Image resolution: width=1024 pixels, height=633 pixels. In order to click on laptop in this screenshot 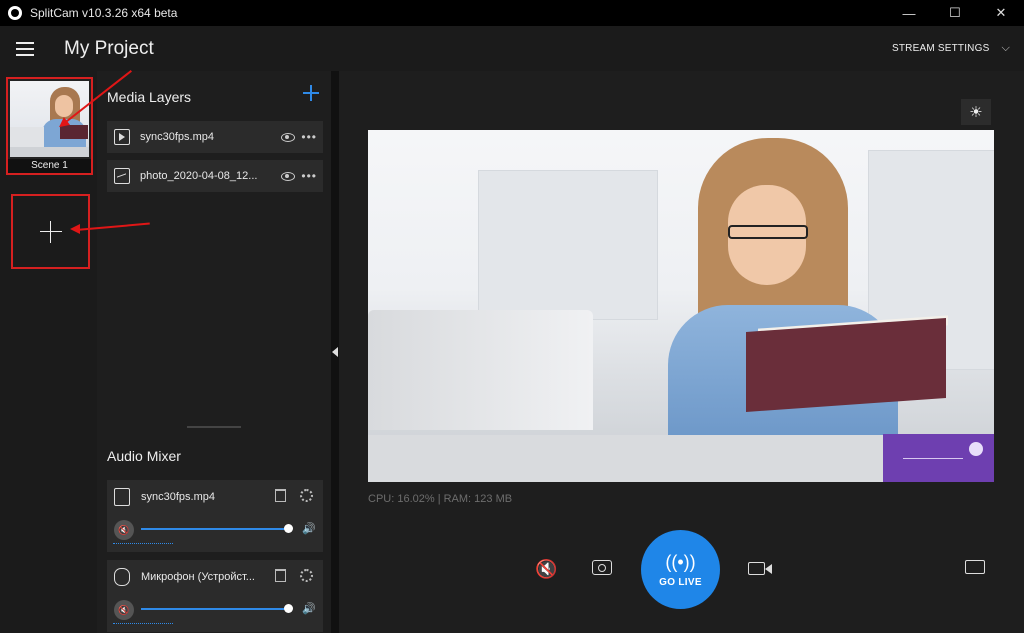, I will do `click(480, 370)`.